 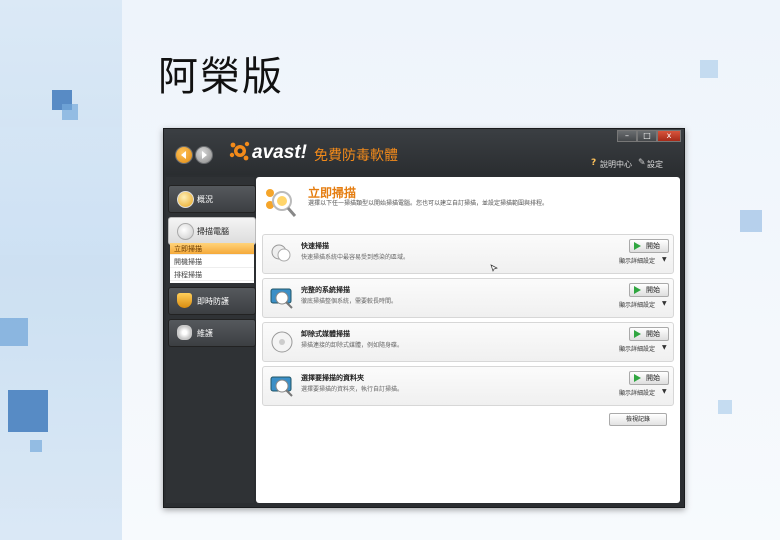 What do you see at coordinates (424, 152) in the screenshot?
I see `title-bar: avast! 免費防毒軟體 – □ x ? 說明中心 ✎ 設定` at bounding box center [424, 152].